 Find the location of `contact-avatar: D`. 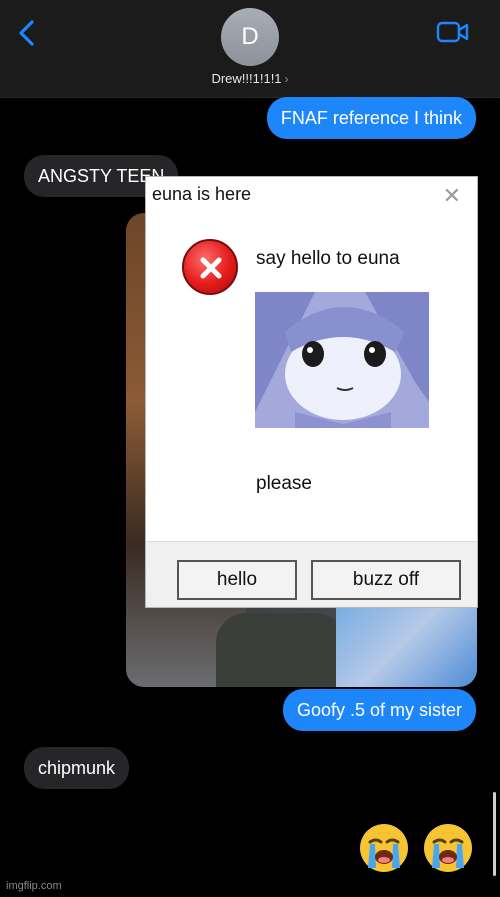

contact-avatar: D is located at coordinates (250, 37).